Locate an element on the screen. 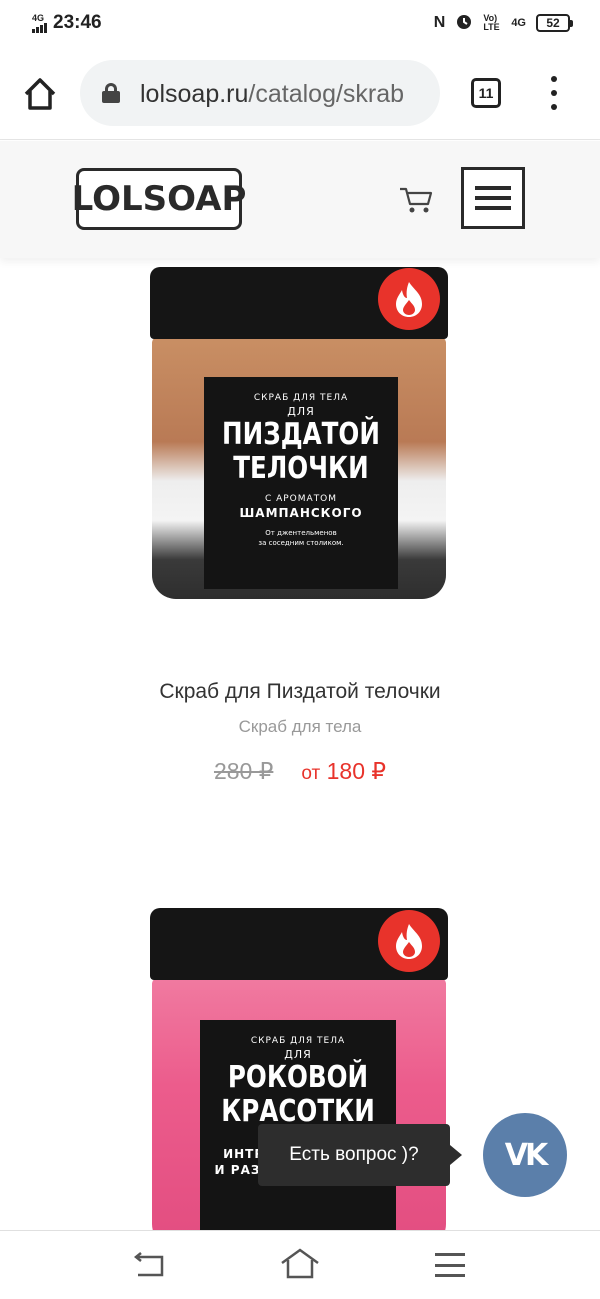  network-type: 4G is located at coordinates (38, 17).